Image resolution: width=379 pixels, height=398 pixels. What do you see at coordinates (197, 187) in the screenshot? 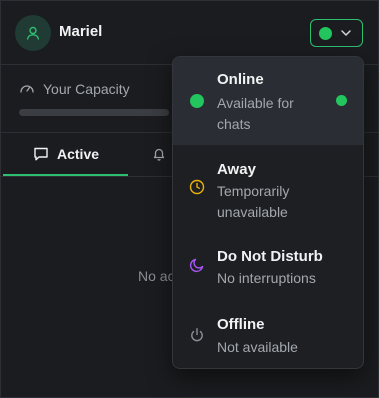
I see `clock-icon` at bounding box center [197, 187].